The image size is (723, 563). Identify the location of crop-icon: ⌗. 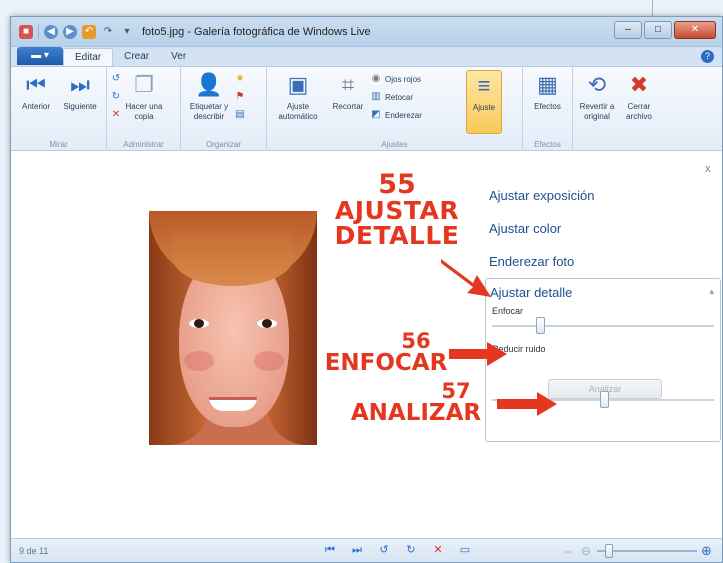
(348, 84).